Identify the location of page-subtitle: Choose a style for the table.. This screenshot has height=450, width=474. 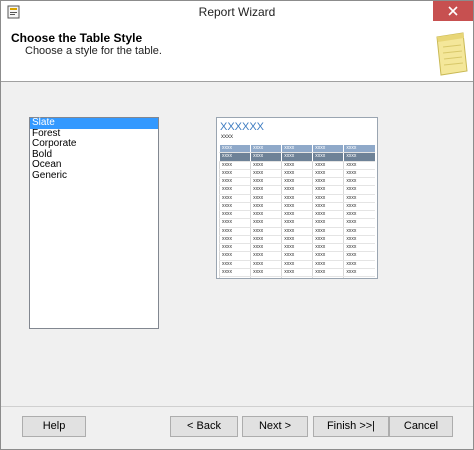
(93, 51).